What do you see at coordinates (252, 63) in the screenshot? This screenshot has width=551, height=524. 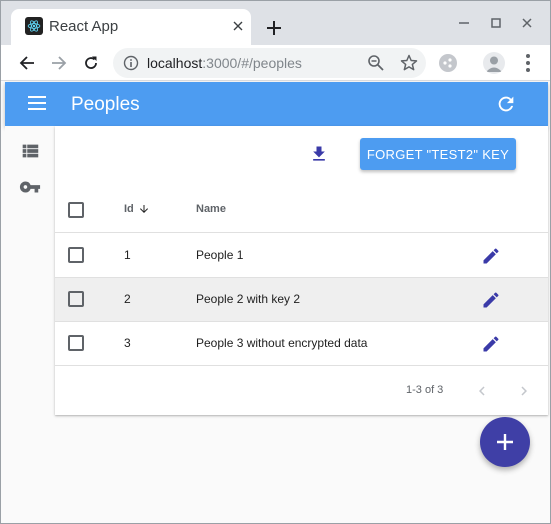 I see `url-path: :3000/#/peoples` at bounding box center [252, 63].